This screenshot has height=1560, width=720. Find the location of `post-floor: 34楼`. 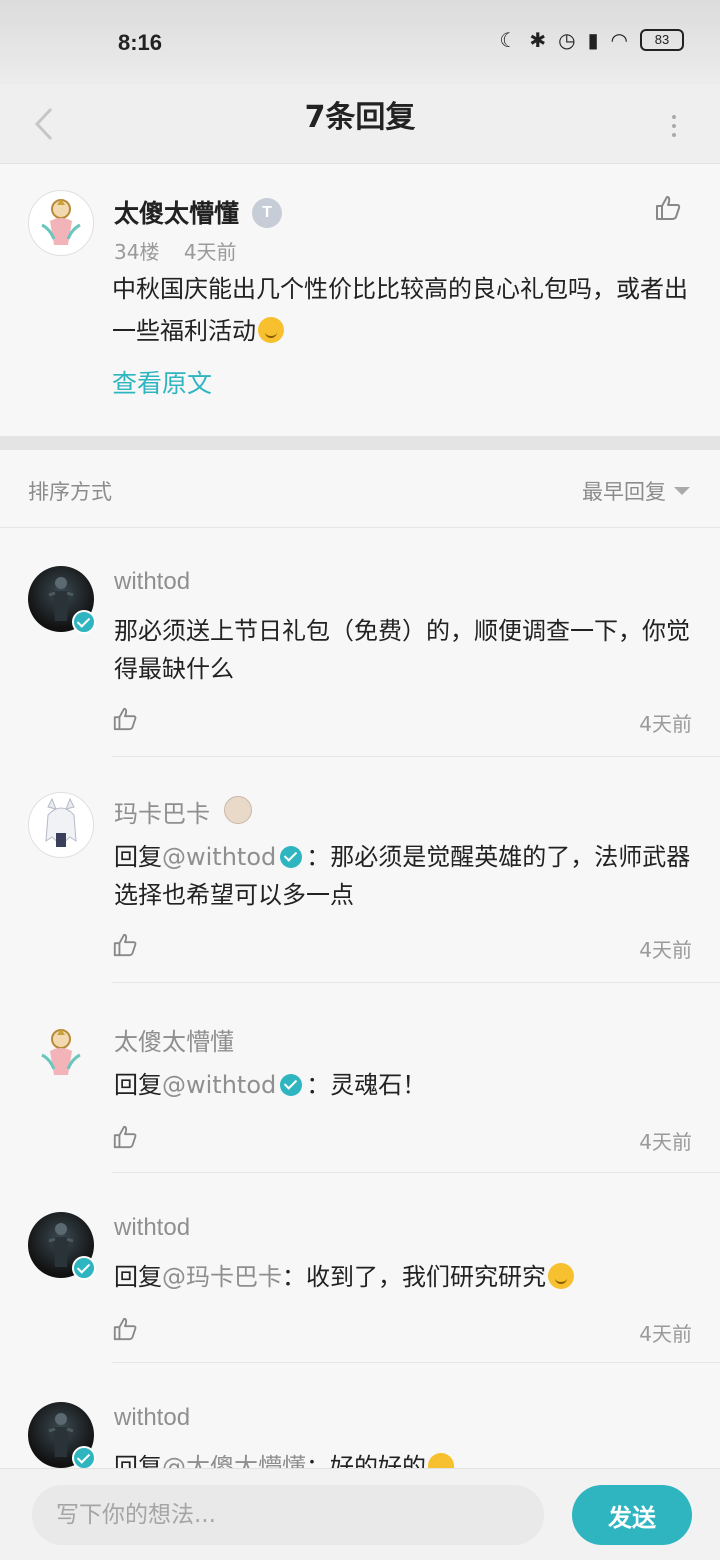

post-floor: 34楼 is located at coordinates (137, 252).